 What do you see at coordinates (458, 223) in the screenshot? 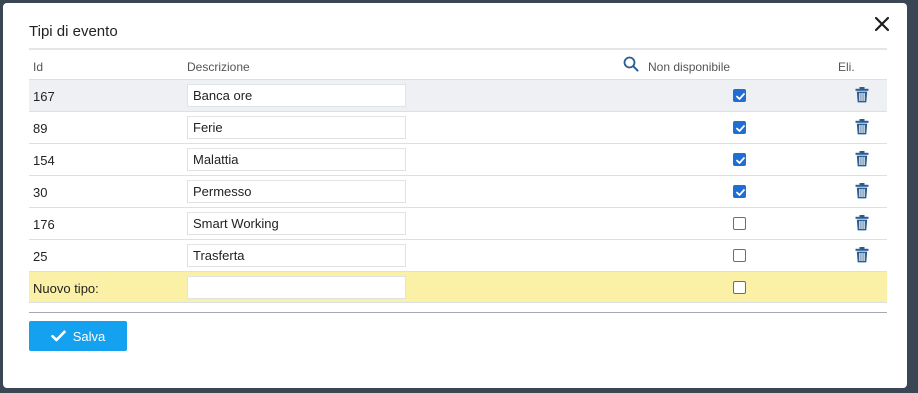
I see `table-row: 176` at bounding box center [458, 223].